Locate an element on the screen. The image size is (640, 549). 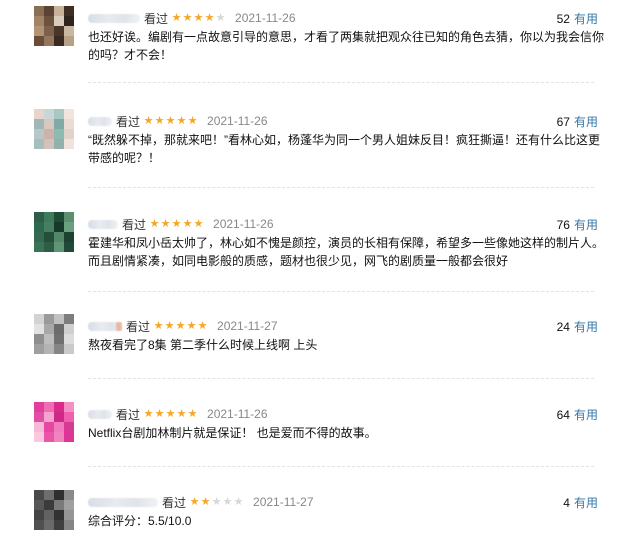
vote-count: 76 is located at coordinates (563, 225).